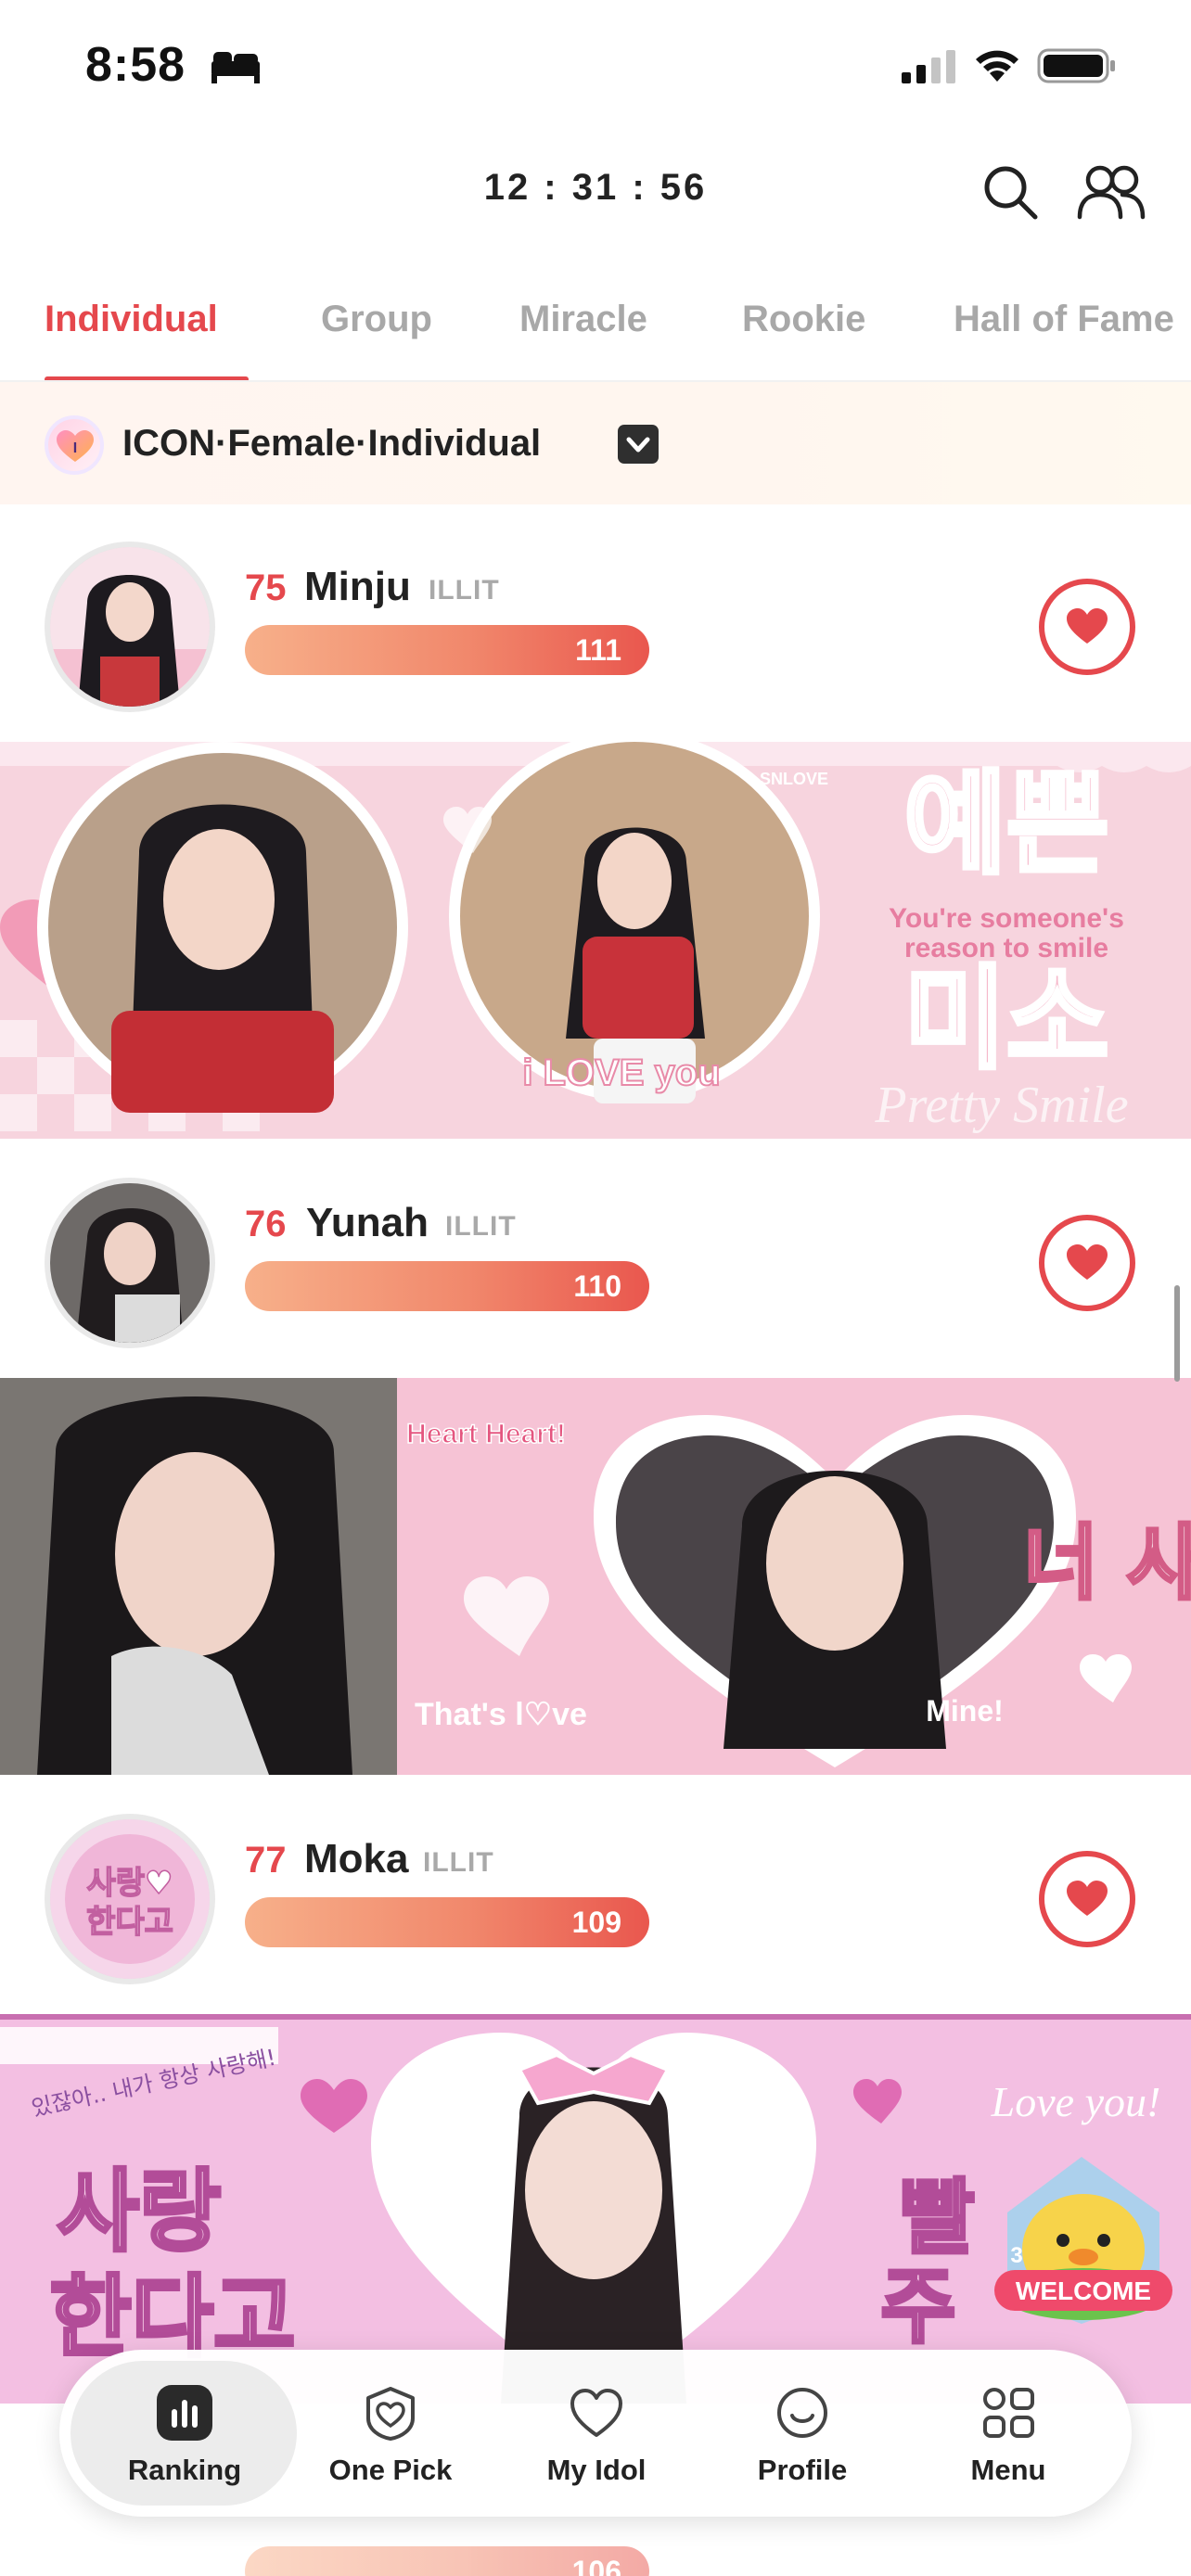 The width and height of the screenshot is (1191, 2576). I want to click on nav-profile: Profile, so click(803, 2433).